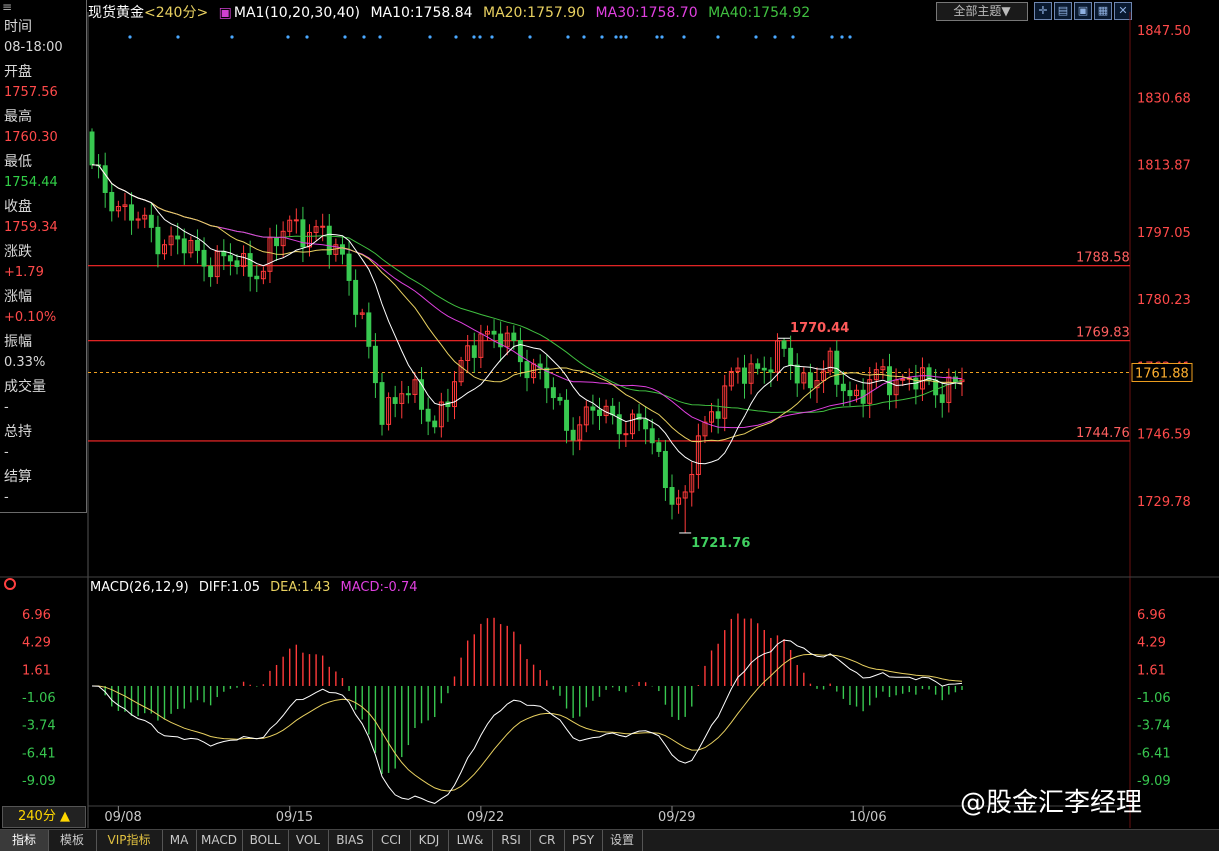  I want to click on tab-12: CR, so click(547, 840).